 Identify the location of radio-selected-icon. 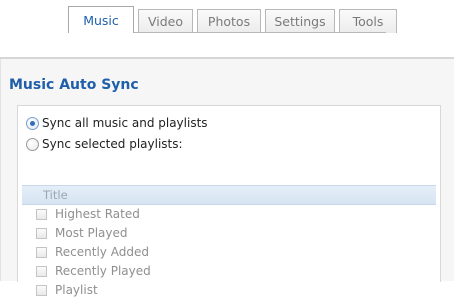
(32, 123).